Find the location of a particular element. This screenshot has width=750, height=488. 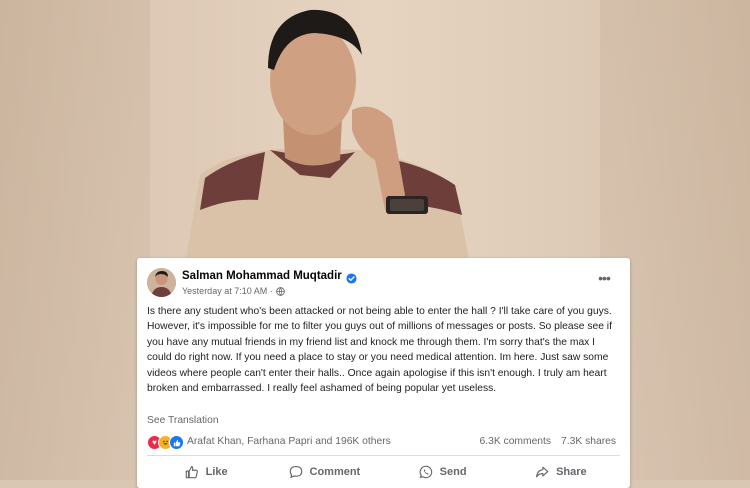

whatsapp-icon is located at coordinates (425, 472).